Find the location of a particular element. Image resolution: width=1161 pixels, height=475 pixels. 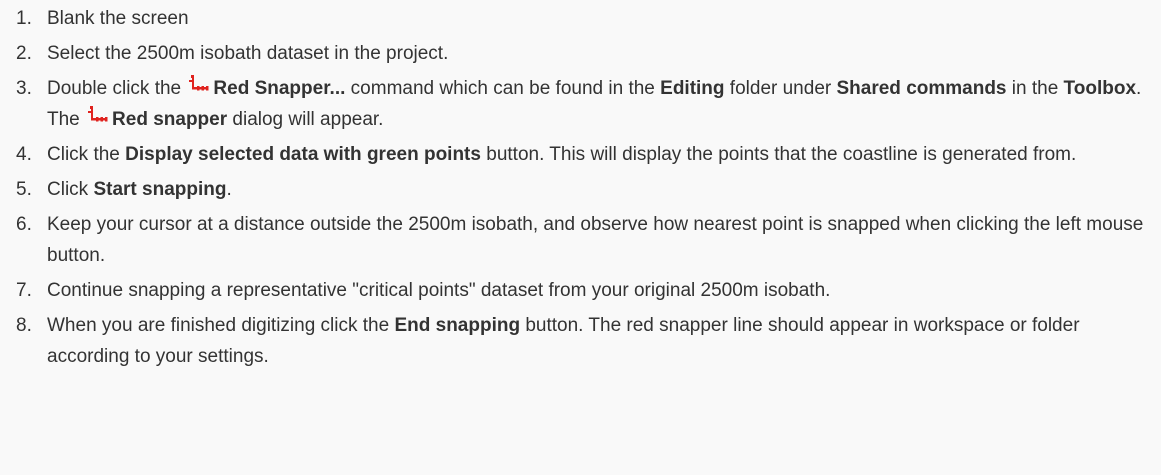

text-segment: Click is located at coordinates (70, 189).